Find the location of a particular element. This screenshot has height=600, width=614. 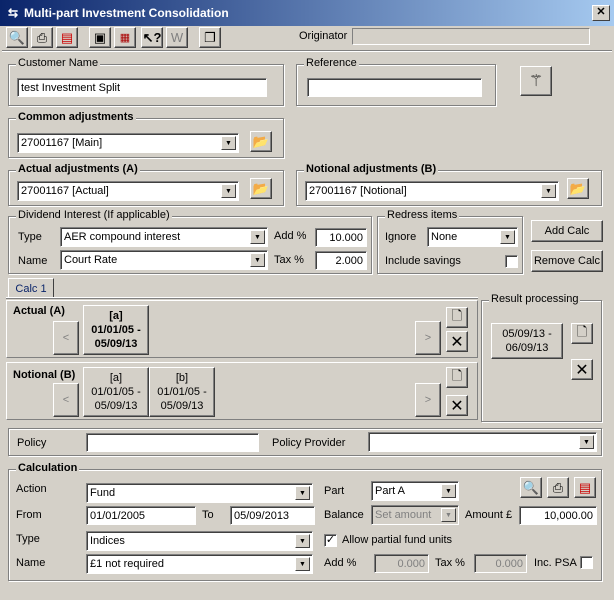

notional-part-b-button: [b] 01/01/05 - 05/09/13 is located at coordinates (182, 392).